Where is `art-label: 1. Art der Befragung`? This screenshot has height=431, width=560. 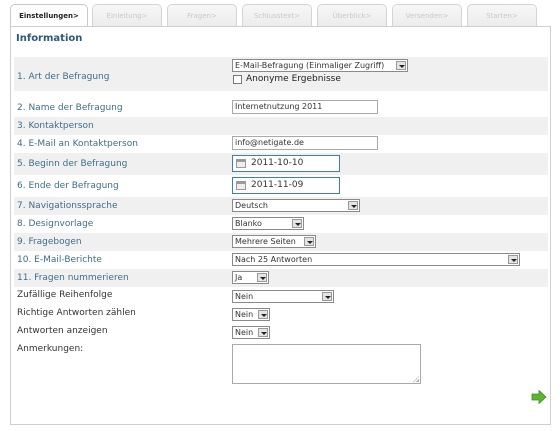 art-label: 1. Art der Befragung is located at coordinates (63, 77).